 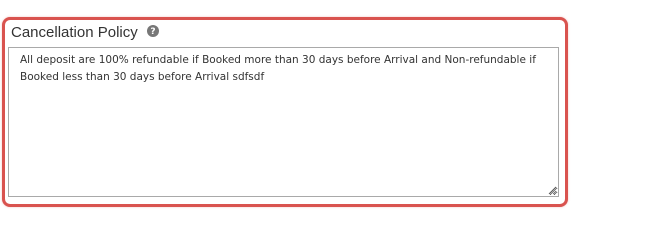 I want to click on resize-grip-icon, so click(x=552, y=190).